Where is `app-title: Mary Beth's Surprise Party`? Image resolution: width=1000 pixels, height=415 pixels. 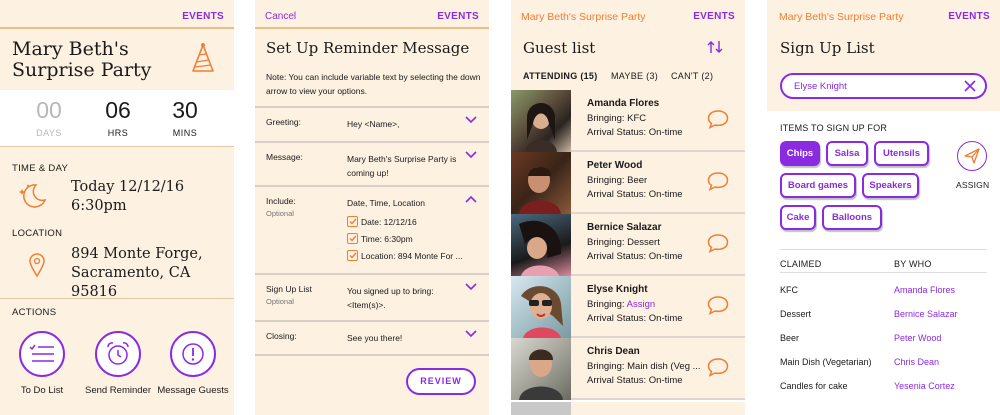
app-title: Mary Beth's Surprise Party is located at coordinates (583, 17).